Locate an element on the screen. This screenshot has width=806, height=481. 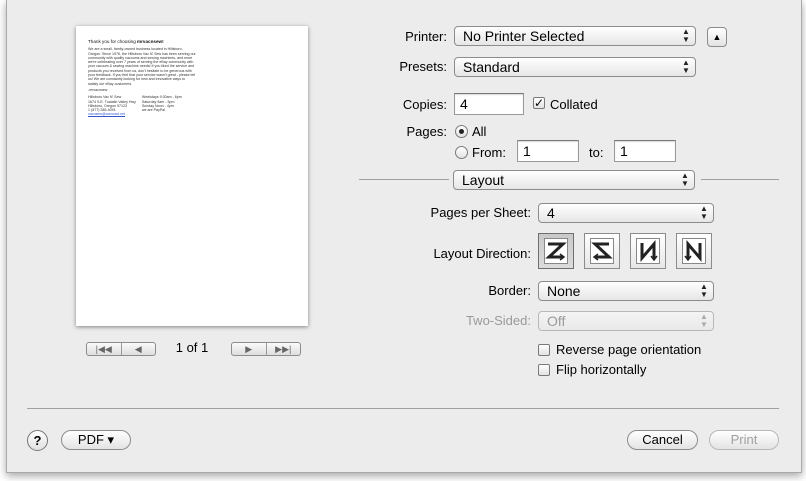
flip-horizontally-checkbox is located at coordinates (544, 370).